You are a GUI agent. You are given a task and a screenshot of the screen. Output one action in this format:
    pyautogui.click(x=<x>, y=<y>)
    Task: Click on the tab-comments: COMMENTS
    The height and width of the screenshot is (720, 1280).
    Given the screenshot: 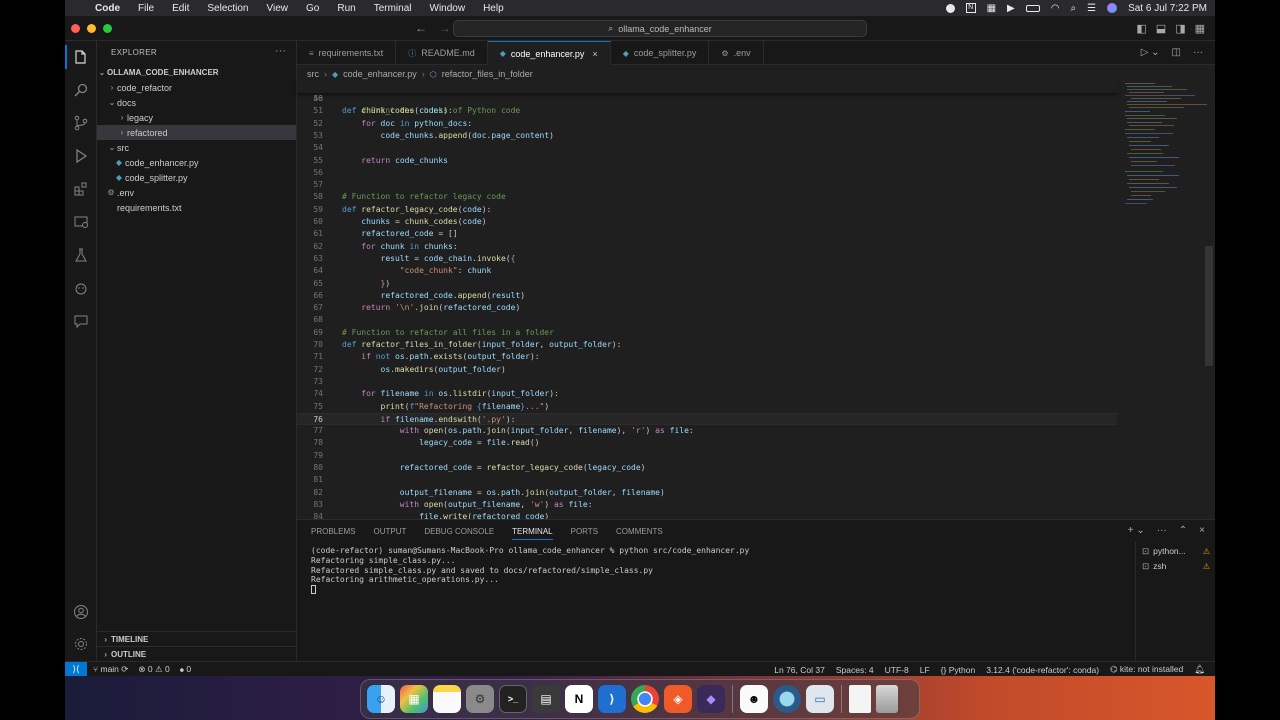 What is the action you would take?
    pyautogui.click(x=639, y=533)
    